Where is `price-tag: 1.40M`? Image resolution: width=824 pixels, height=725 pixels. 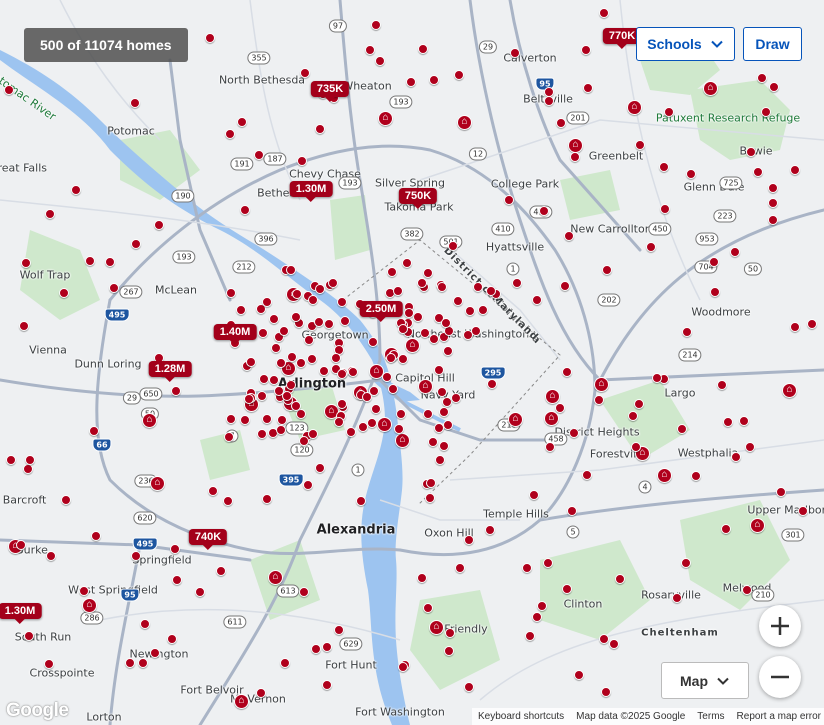
price-tag: 1.40M is located at coordinates (235, 334).